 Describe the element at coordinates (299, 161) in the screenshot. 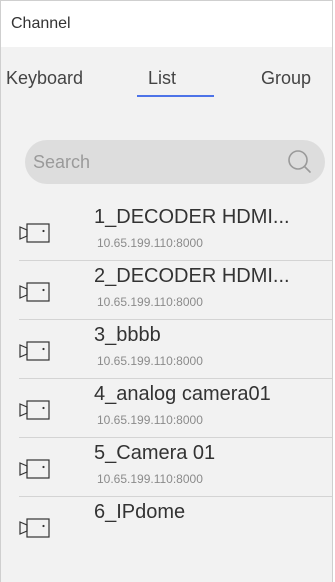

I see `search-icon` at that location.